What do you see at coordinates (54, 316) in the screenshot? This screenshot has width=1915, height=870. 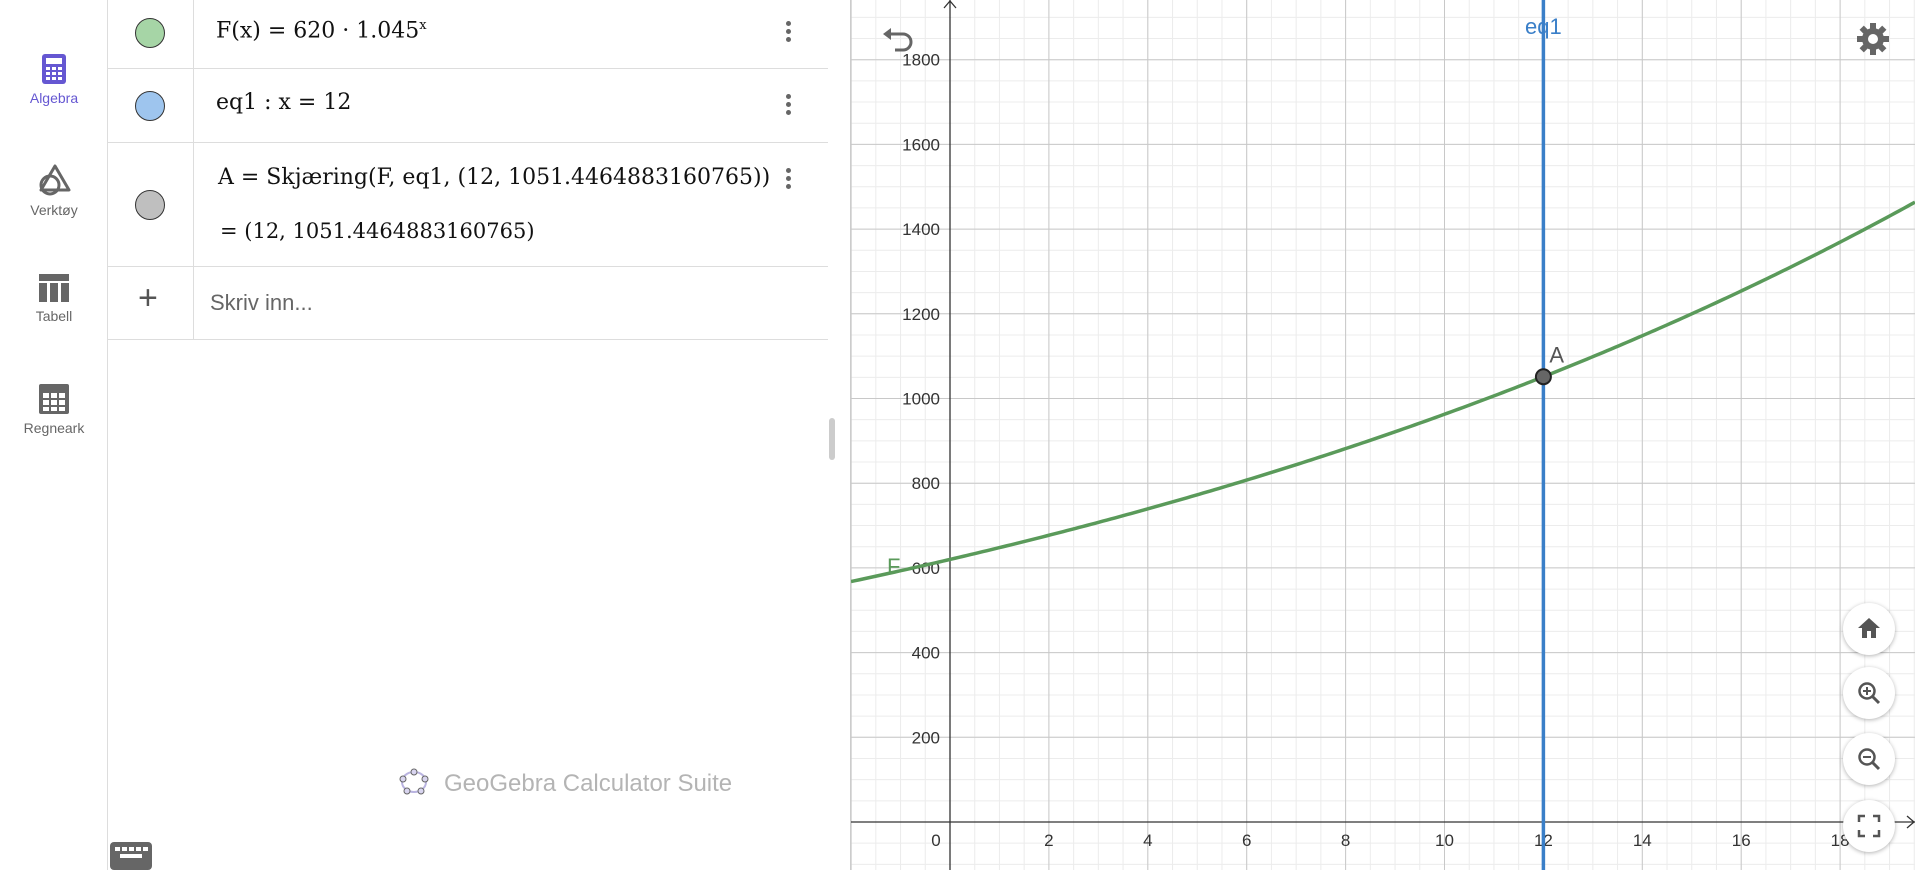 I see `rail-item-label: Tabell` at bounding box center [54, 316].